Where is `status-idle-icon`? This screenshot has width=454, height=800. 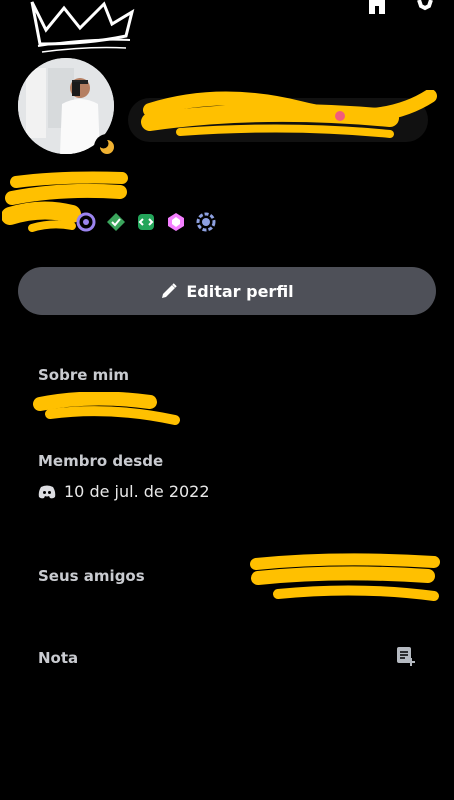 status-idle-icon is located at coordinates (107, 147).